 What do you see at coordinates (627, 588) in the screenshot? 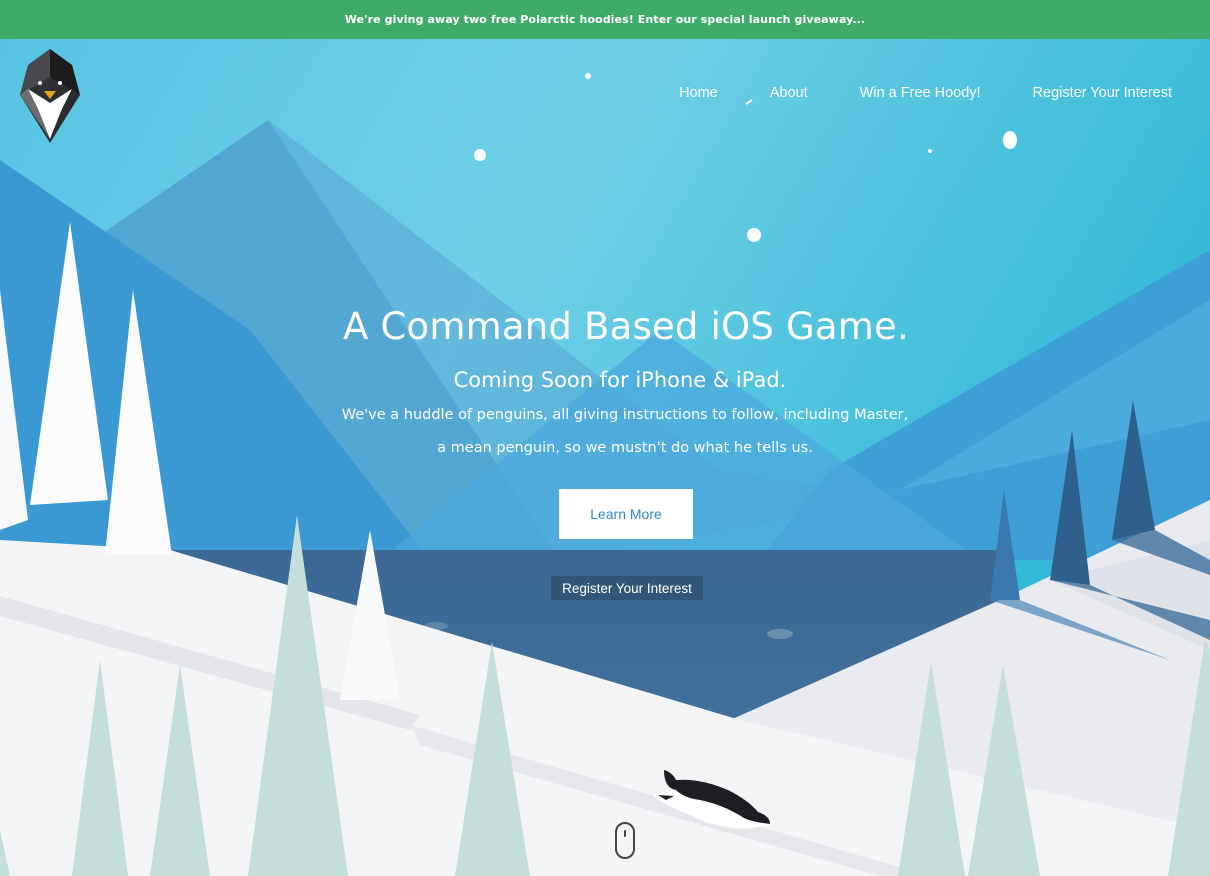
I see `register-interest-link: Register Your Interest` at bounding box center [627, 588].